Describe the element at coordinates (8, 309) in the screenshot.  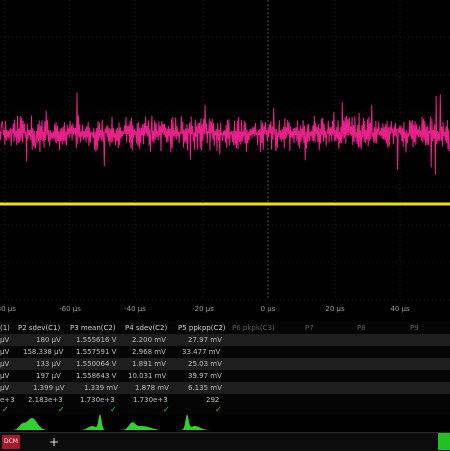
I see `time-tick-label: -80 µs` at that location.